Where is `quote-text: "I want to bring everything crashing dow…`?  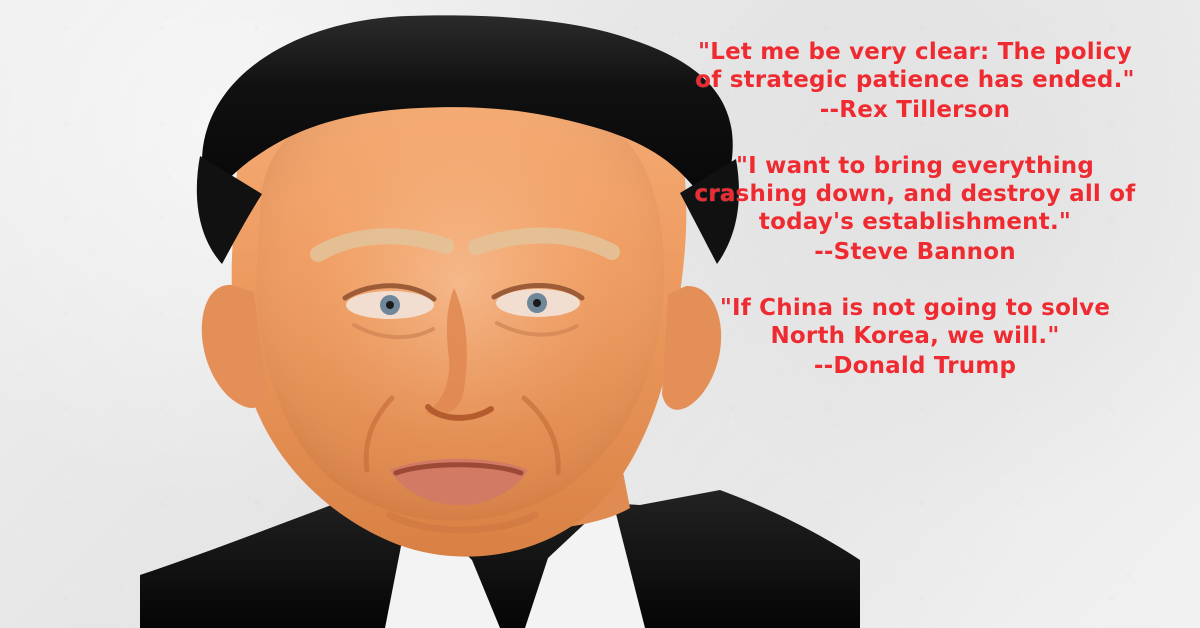
quote-text: "I want to bring everything crashing dow… is located at coordinates (915, 194).